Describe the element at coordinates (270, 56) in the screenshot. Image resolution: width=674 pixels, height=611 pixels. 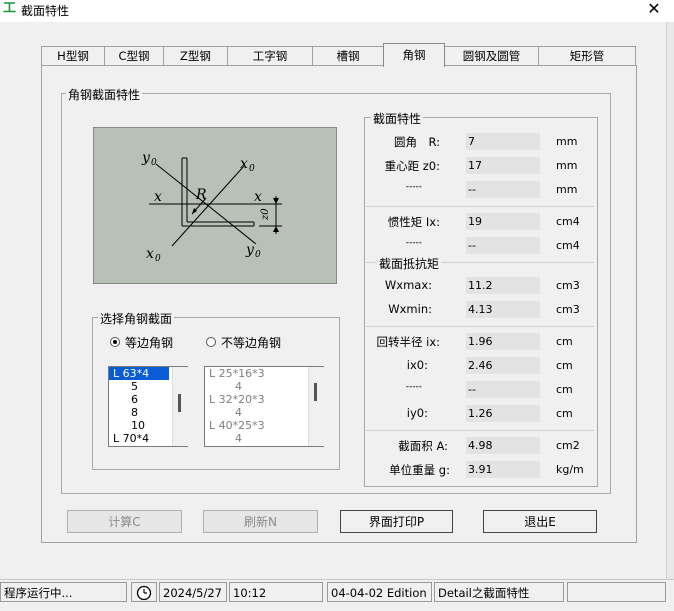
I see `tab-i-beam: 工字钢` at that location.